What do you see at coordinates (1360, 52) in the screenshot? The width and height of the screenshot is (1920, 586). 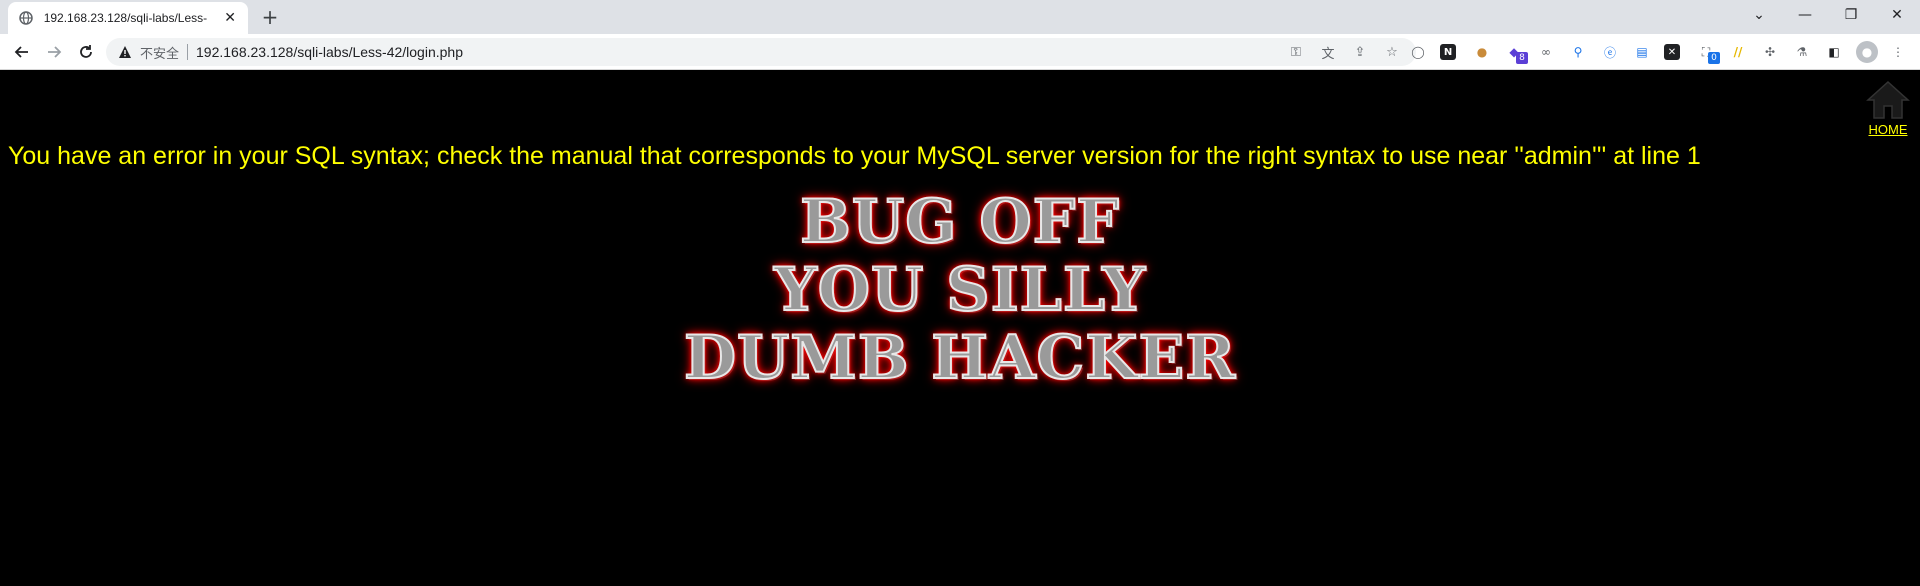 I see `share-icon: ⇪` at bounding box center [1360, 52].